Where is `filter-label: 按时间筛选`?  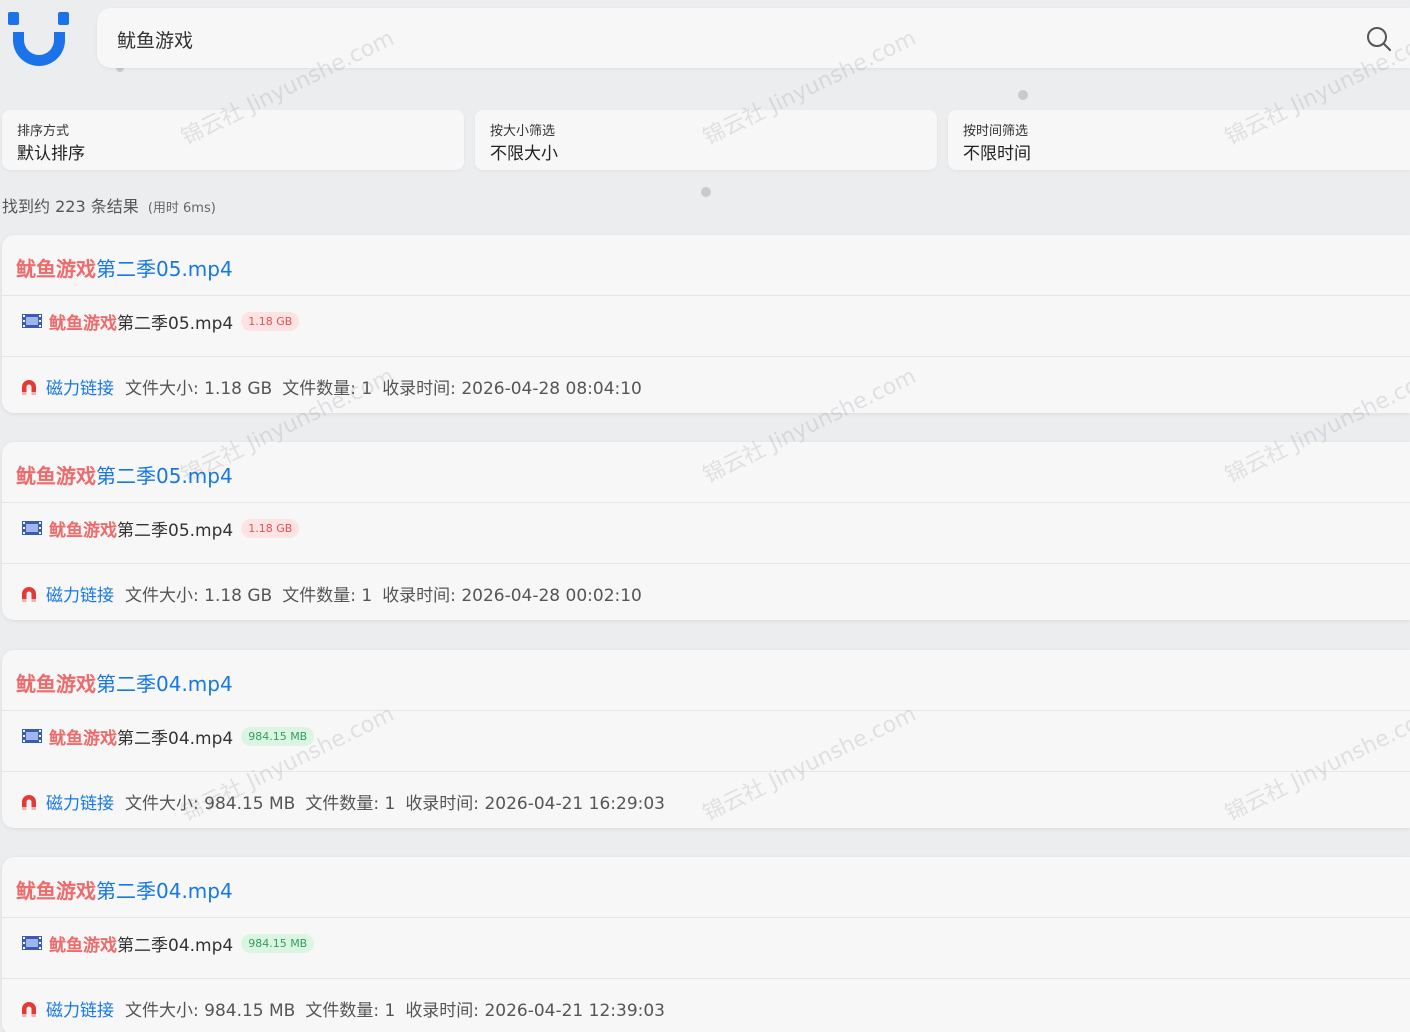 filter-label: 按时间筛选 is located at coordinates (996, 131).